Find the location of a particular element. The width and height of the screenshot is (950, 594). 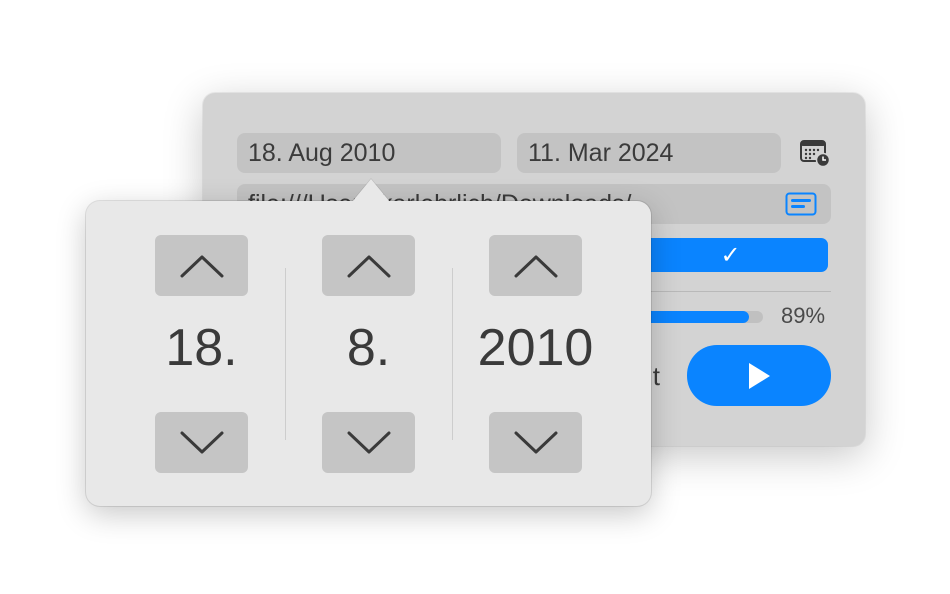

progress-bar is located at coordinates (698, 317).